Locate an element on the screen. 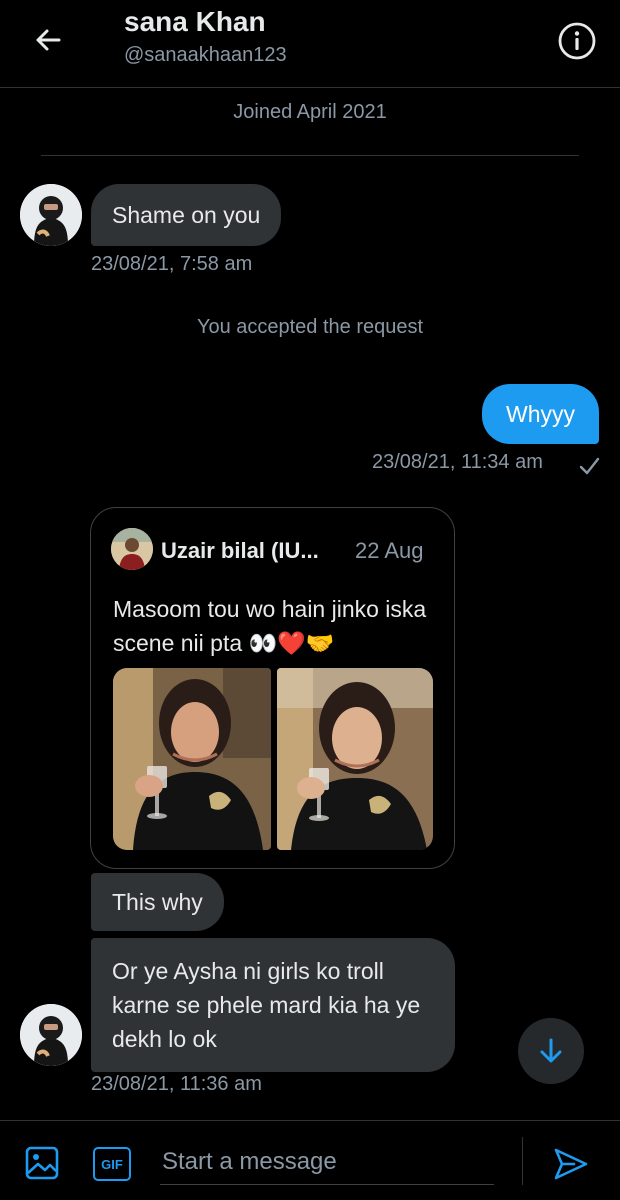 Image resolution: width=620 pixels, height=1200 pixels. send-icon is located at coordinates (571, 1164).